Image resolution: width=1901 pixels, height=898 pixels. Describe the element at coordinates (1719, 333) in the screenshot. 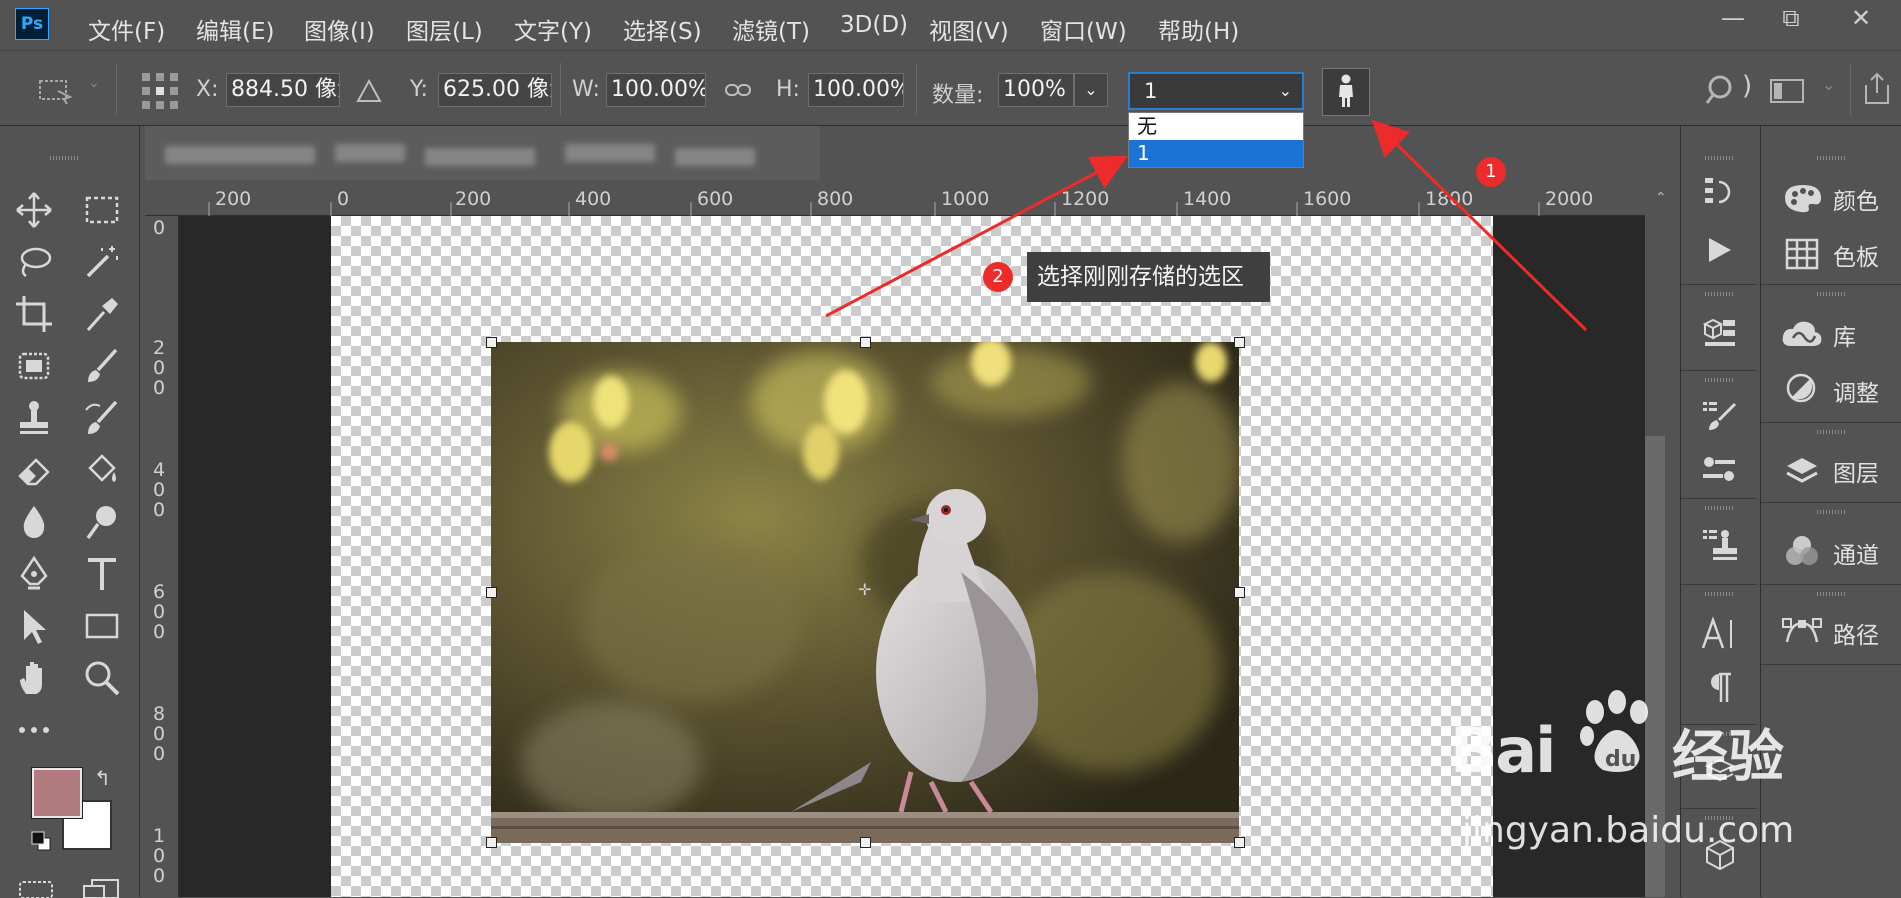

I see `3d-materials-icon` at that location.